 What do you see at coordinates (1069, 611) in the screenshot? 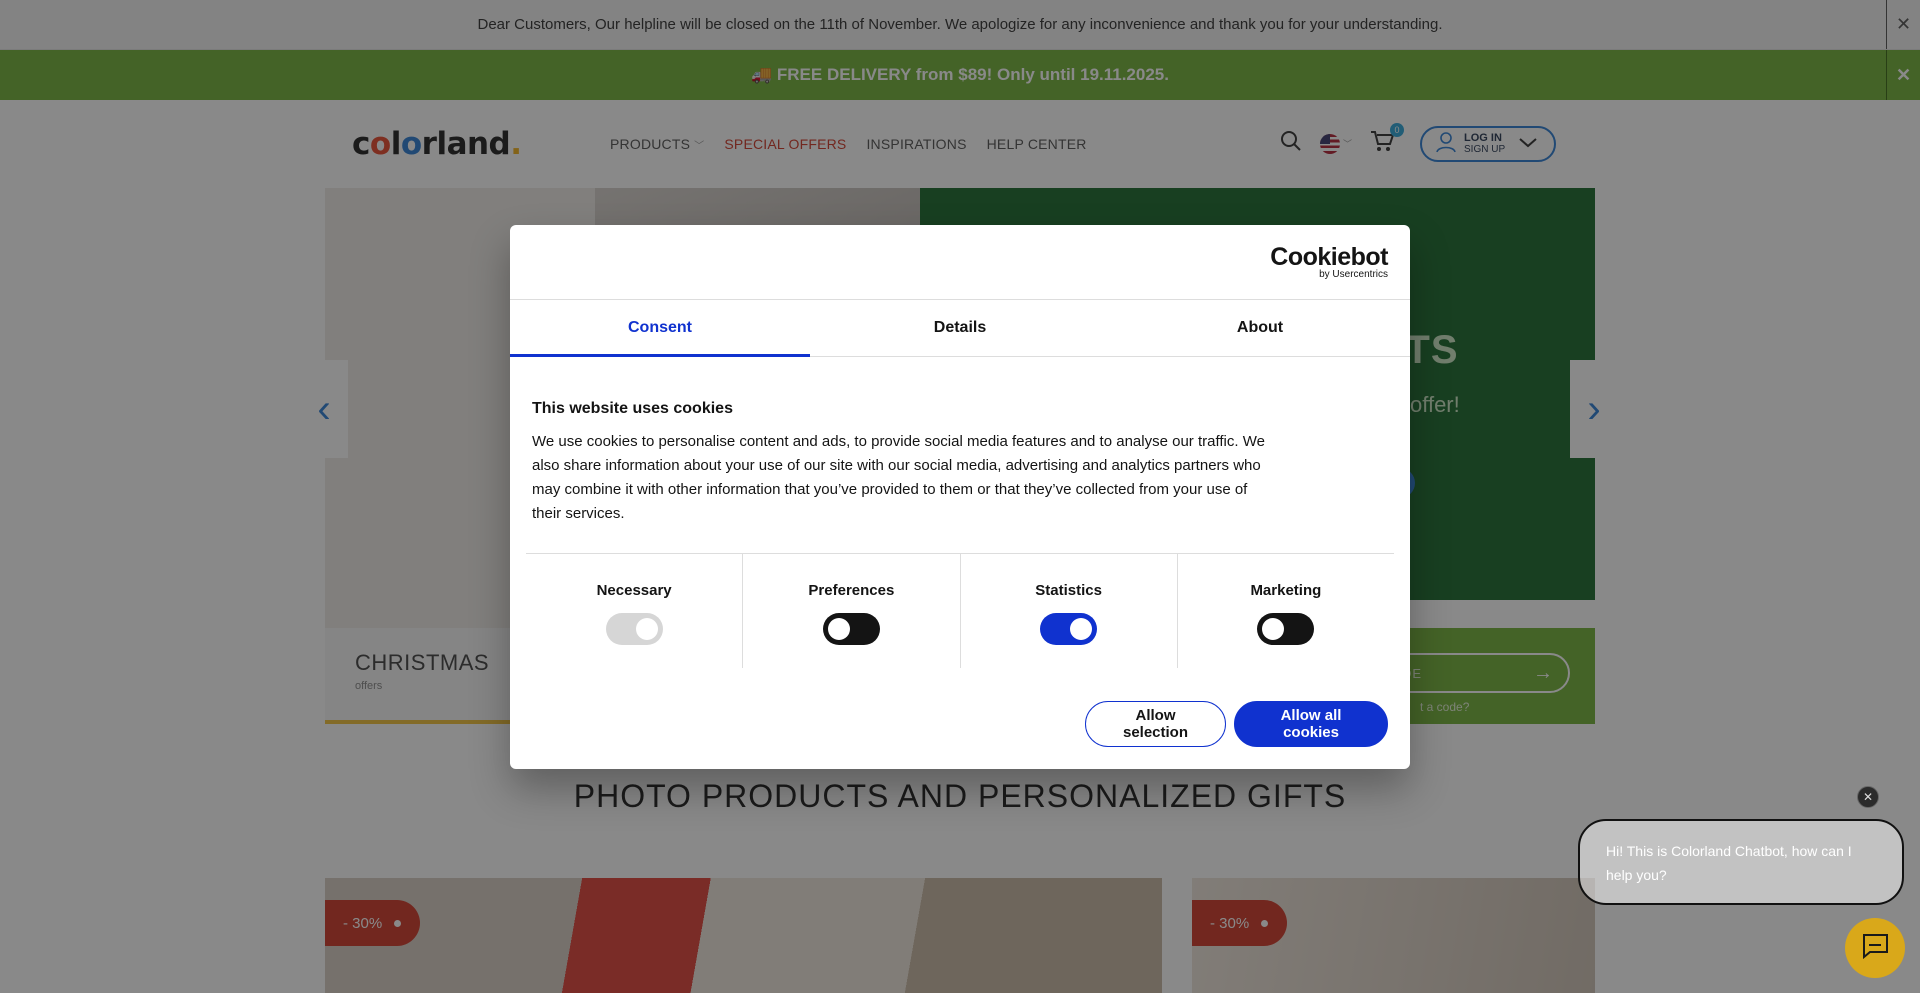
I see `category-statistics: Statistics` at bounding box center [1069, 611].